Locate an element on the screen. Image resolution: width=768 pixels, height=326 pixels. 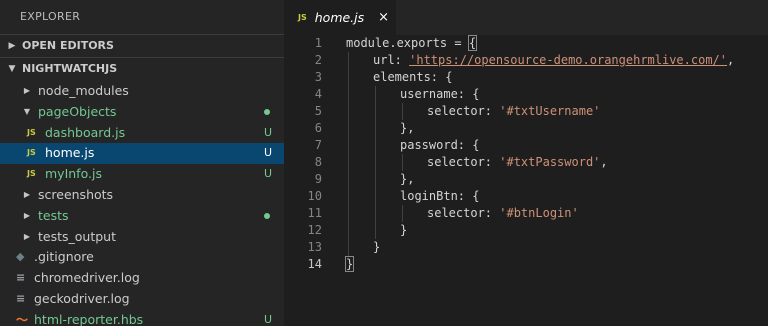
code-line: 4 username: { is located at coordinates (526, 94).